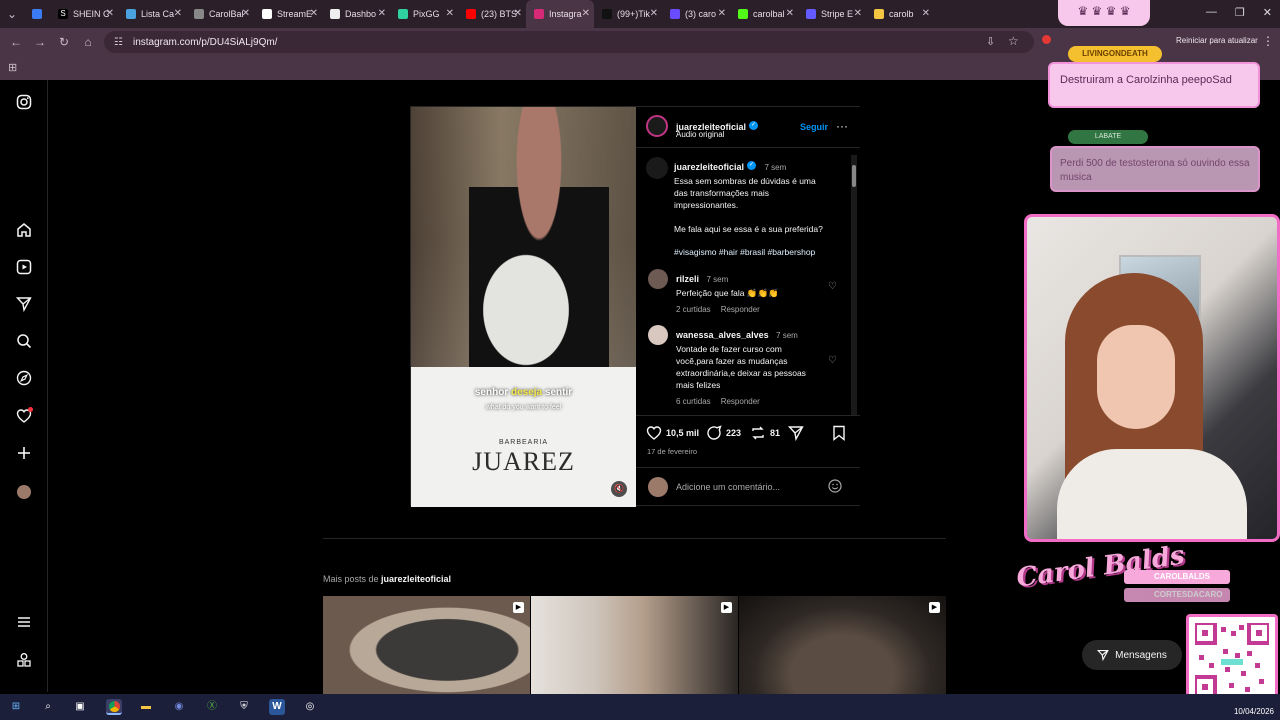  Describe the element at coordinates (146, 707) in the screenshot. I see `file-explorer-icon: ▬` at that location.